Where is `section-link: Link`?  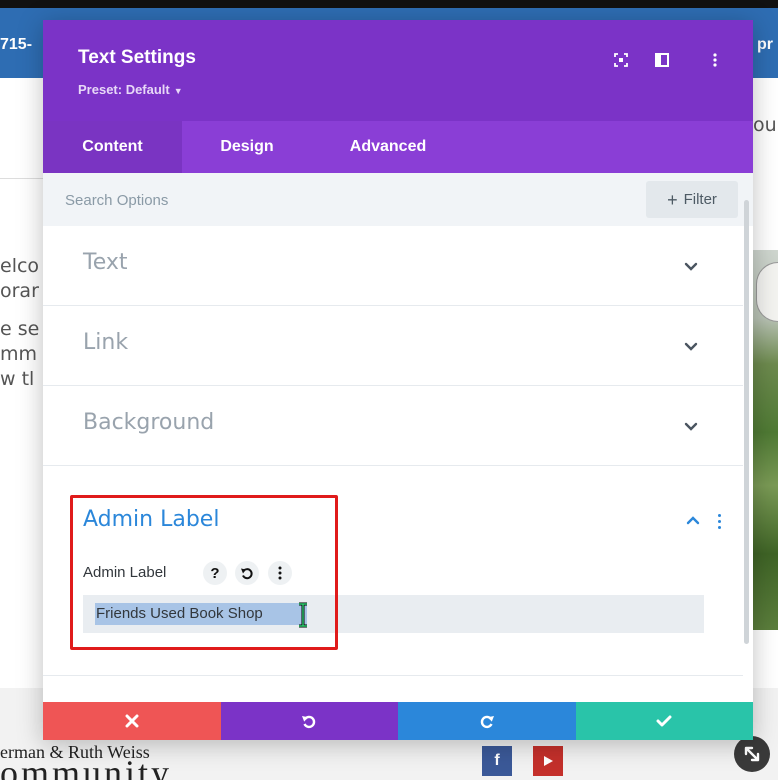
section-link: Link is located at coordinates (393, 346).